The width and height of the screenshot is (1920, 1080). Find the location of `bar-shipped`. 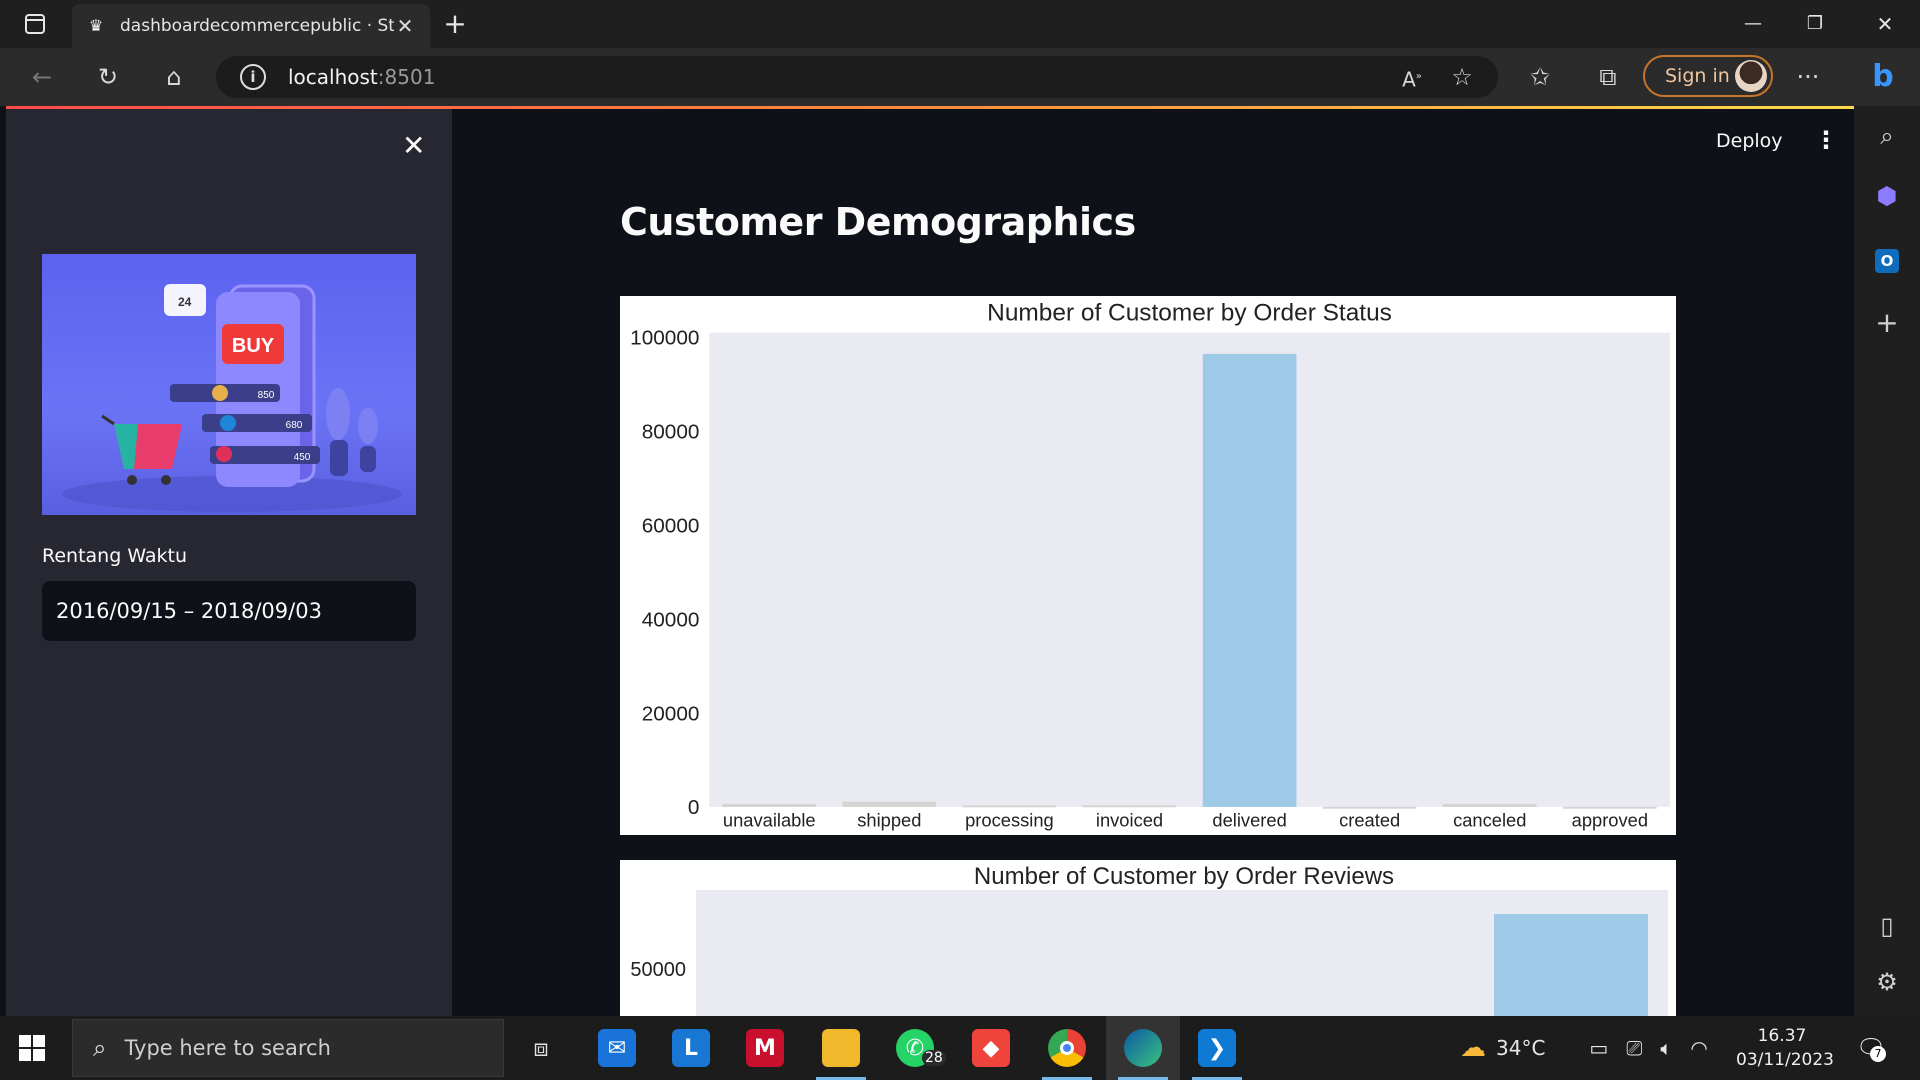

bar-shipped is located at coordinates (889, 804).